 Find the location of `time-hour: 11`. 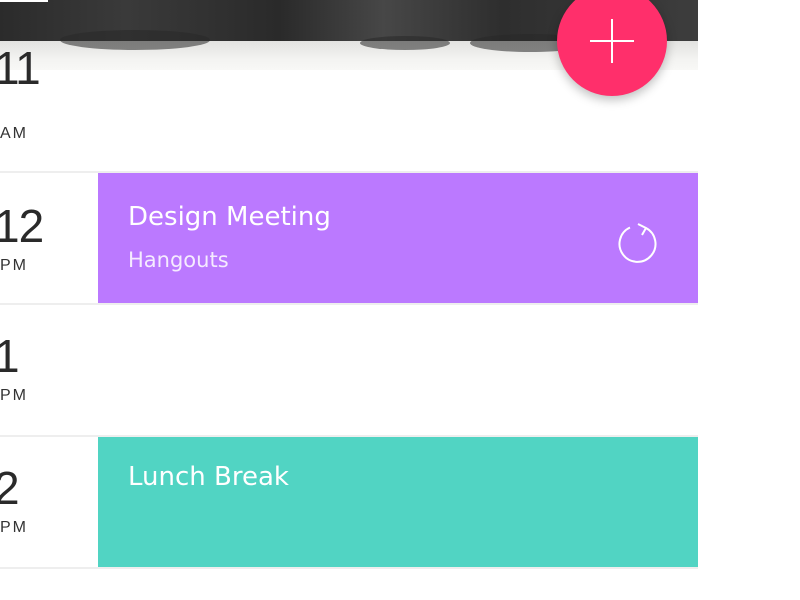

time-hour: 11 is located at coordinates (20, 68).